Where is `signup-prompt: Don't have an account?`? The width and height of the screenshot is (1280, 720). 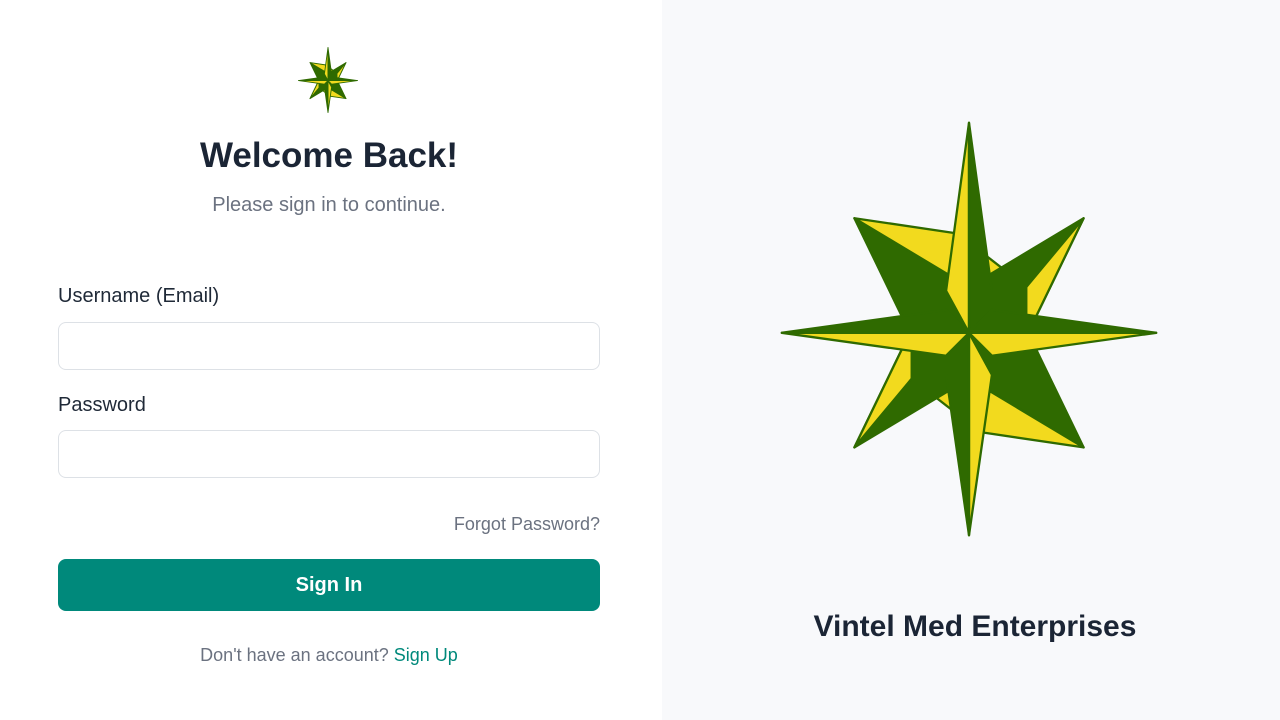
signup-prompt: Don't have an account? is located at coordinates (294, 655).